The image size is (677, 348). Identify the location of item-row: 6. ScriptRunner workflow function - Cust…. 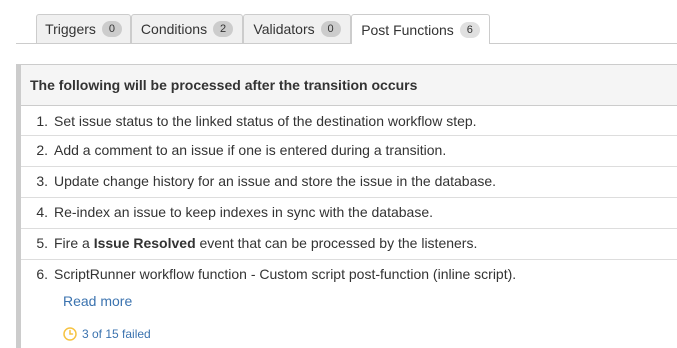
(349, 274).